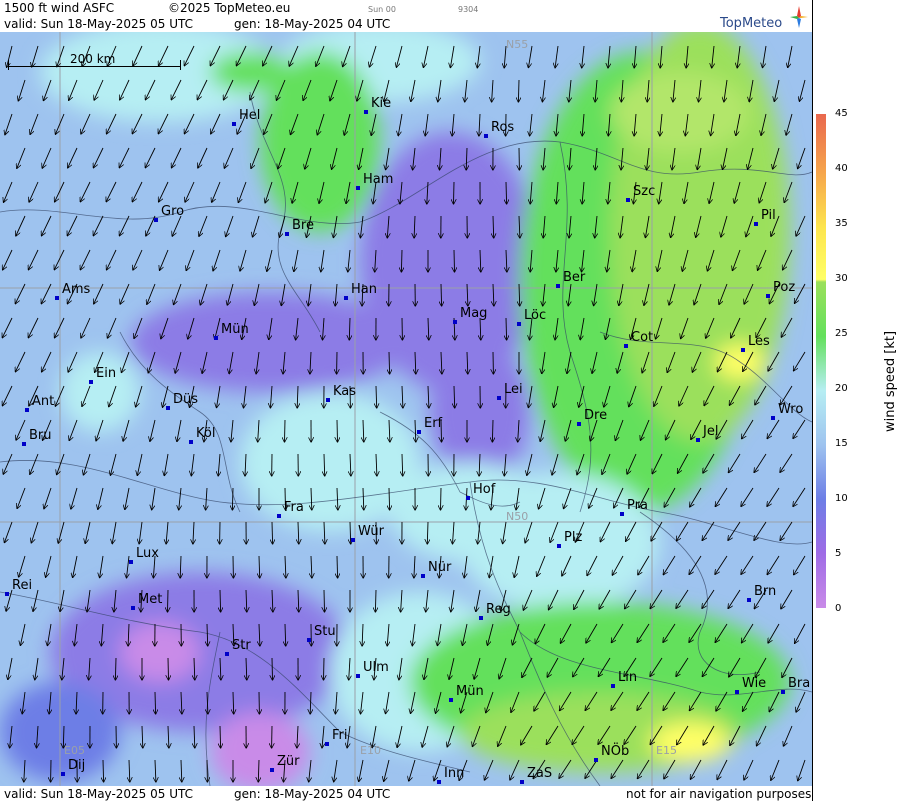 This screenshot has height=801, width=904. Describe the element at coordinates (624, 679) in the screenshot. I see `city-label: Lin` at that location.